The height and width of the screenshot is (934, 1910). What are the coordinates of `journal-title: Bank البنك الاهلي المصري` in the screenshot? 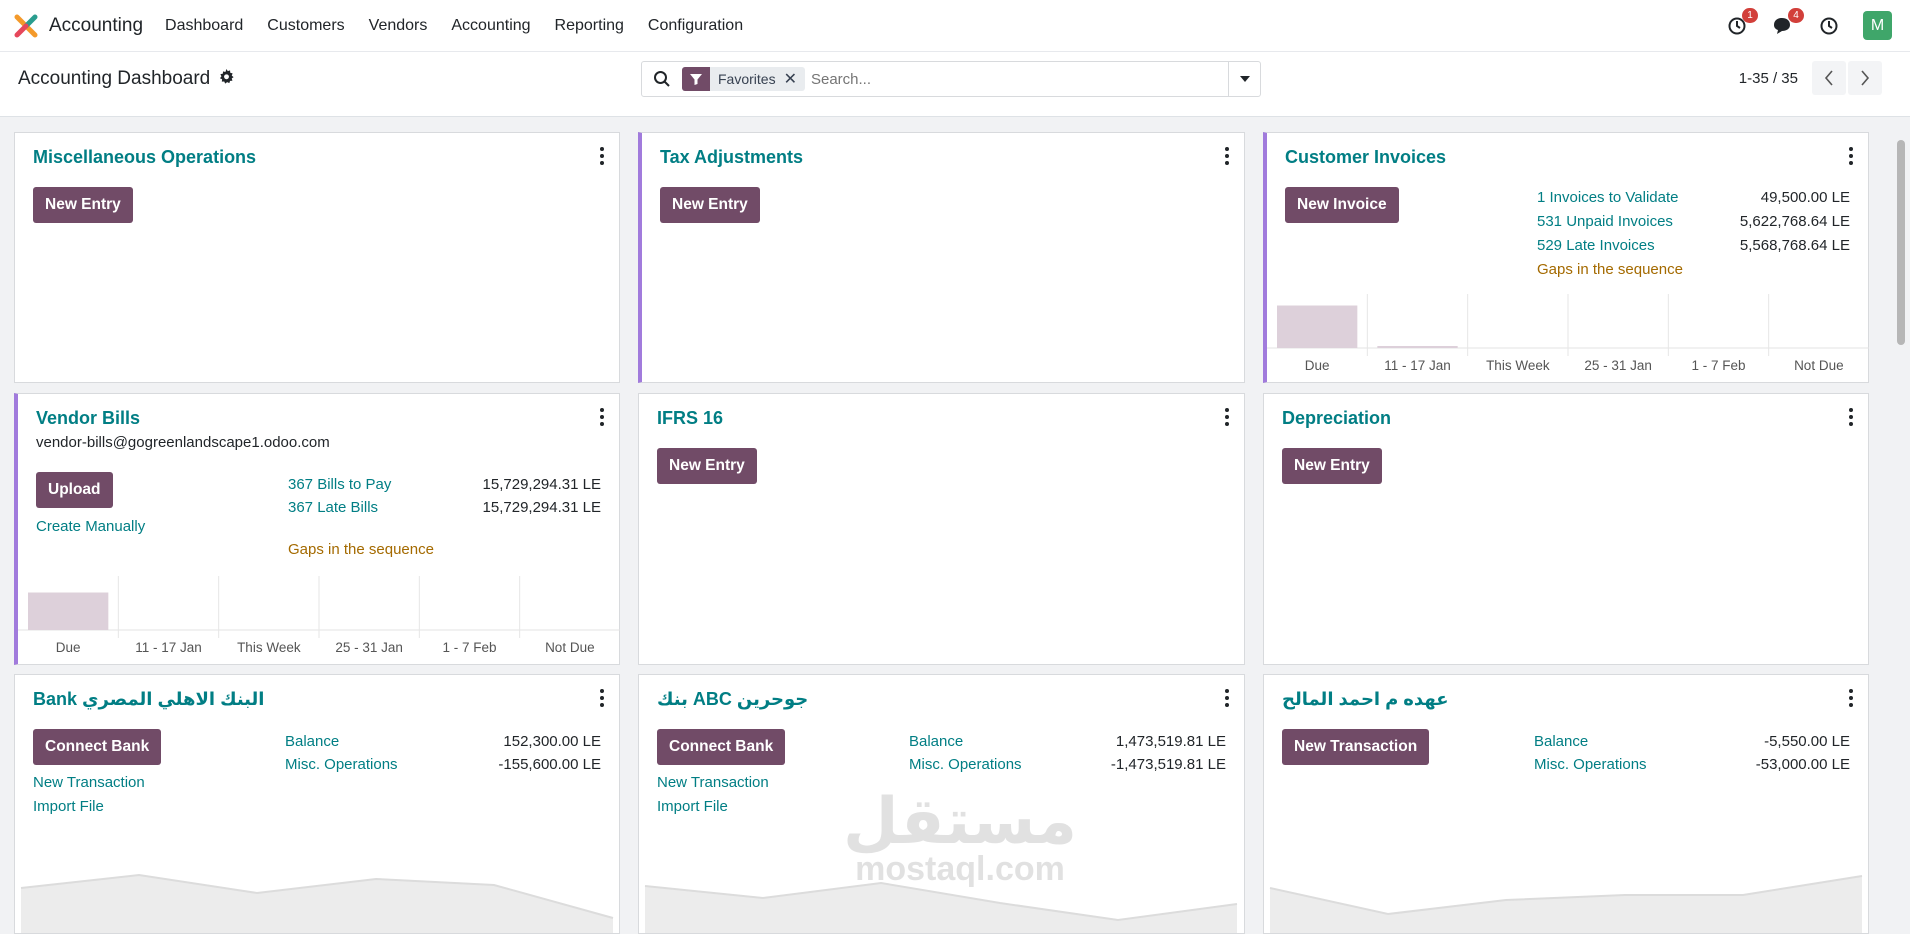 It's located at (148, 699).